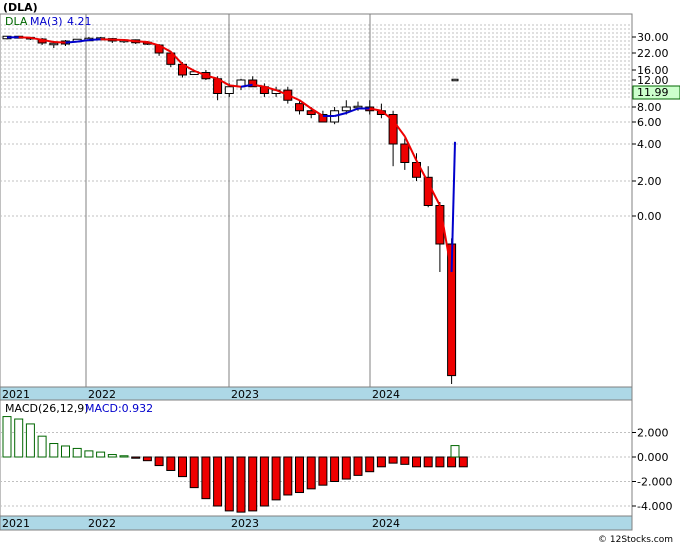 The width and height of the screenshot is (680, 546). What do you see at coordinates (649, 216) in the screenshot?
I see `y-tick-label: 0.00` at bounding box center [649, 216].